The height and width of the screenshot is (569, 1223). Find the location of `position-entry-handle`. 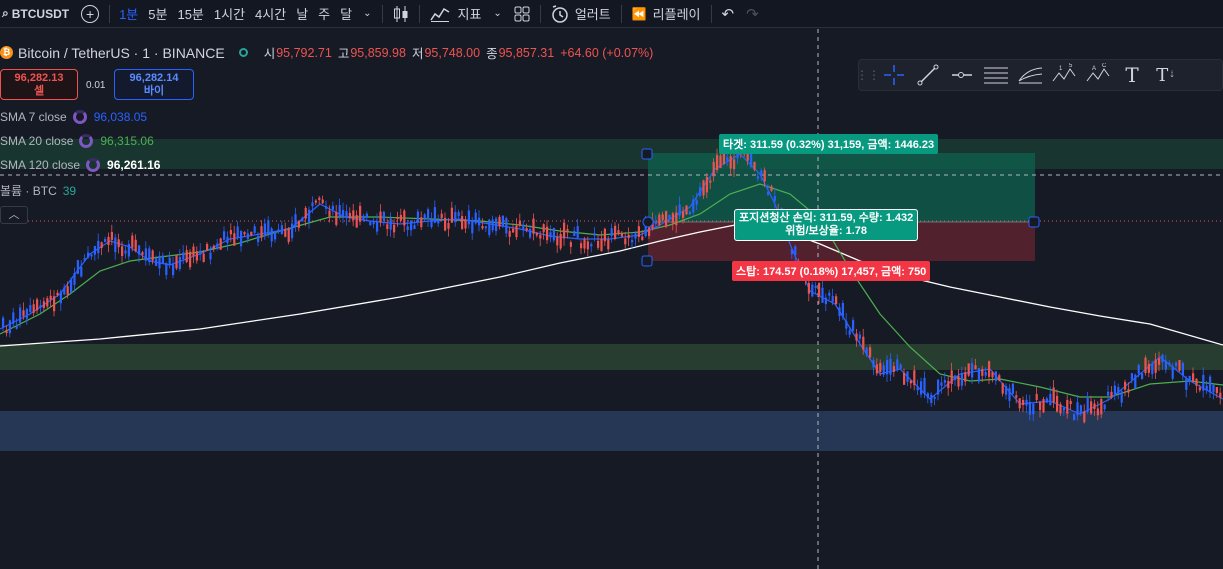

position-entry-handle is located at coordinates (648, 222).